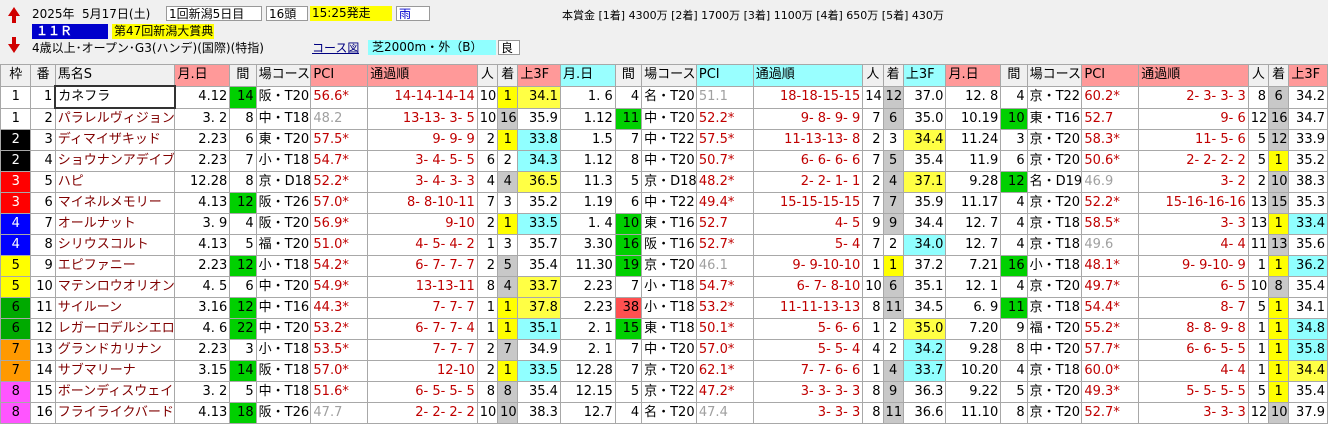 This screenshot has height=431, width=1328. What do you see at coordinates (893, 161) in the screenshot?
I see `run-finish: 5` at bounding box center [893, 161].